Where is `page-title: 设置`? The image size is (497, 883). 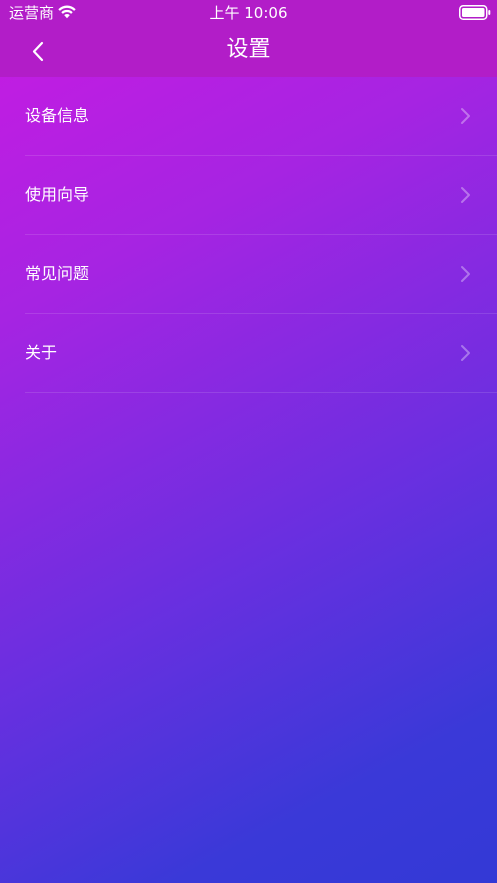
page-title: 设置 is located at coordinates (248, 49).